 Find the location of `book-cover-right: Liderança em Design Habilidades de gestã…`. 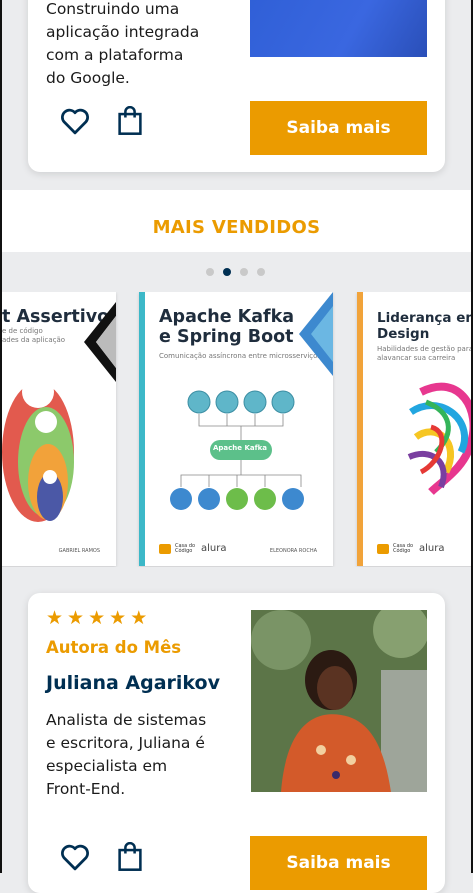

book-cover-right: Liderança em Design Habilidades de gestã… is located at coordinates (414, 429).